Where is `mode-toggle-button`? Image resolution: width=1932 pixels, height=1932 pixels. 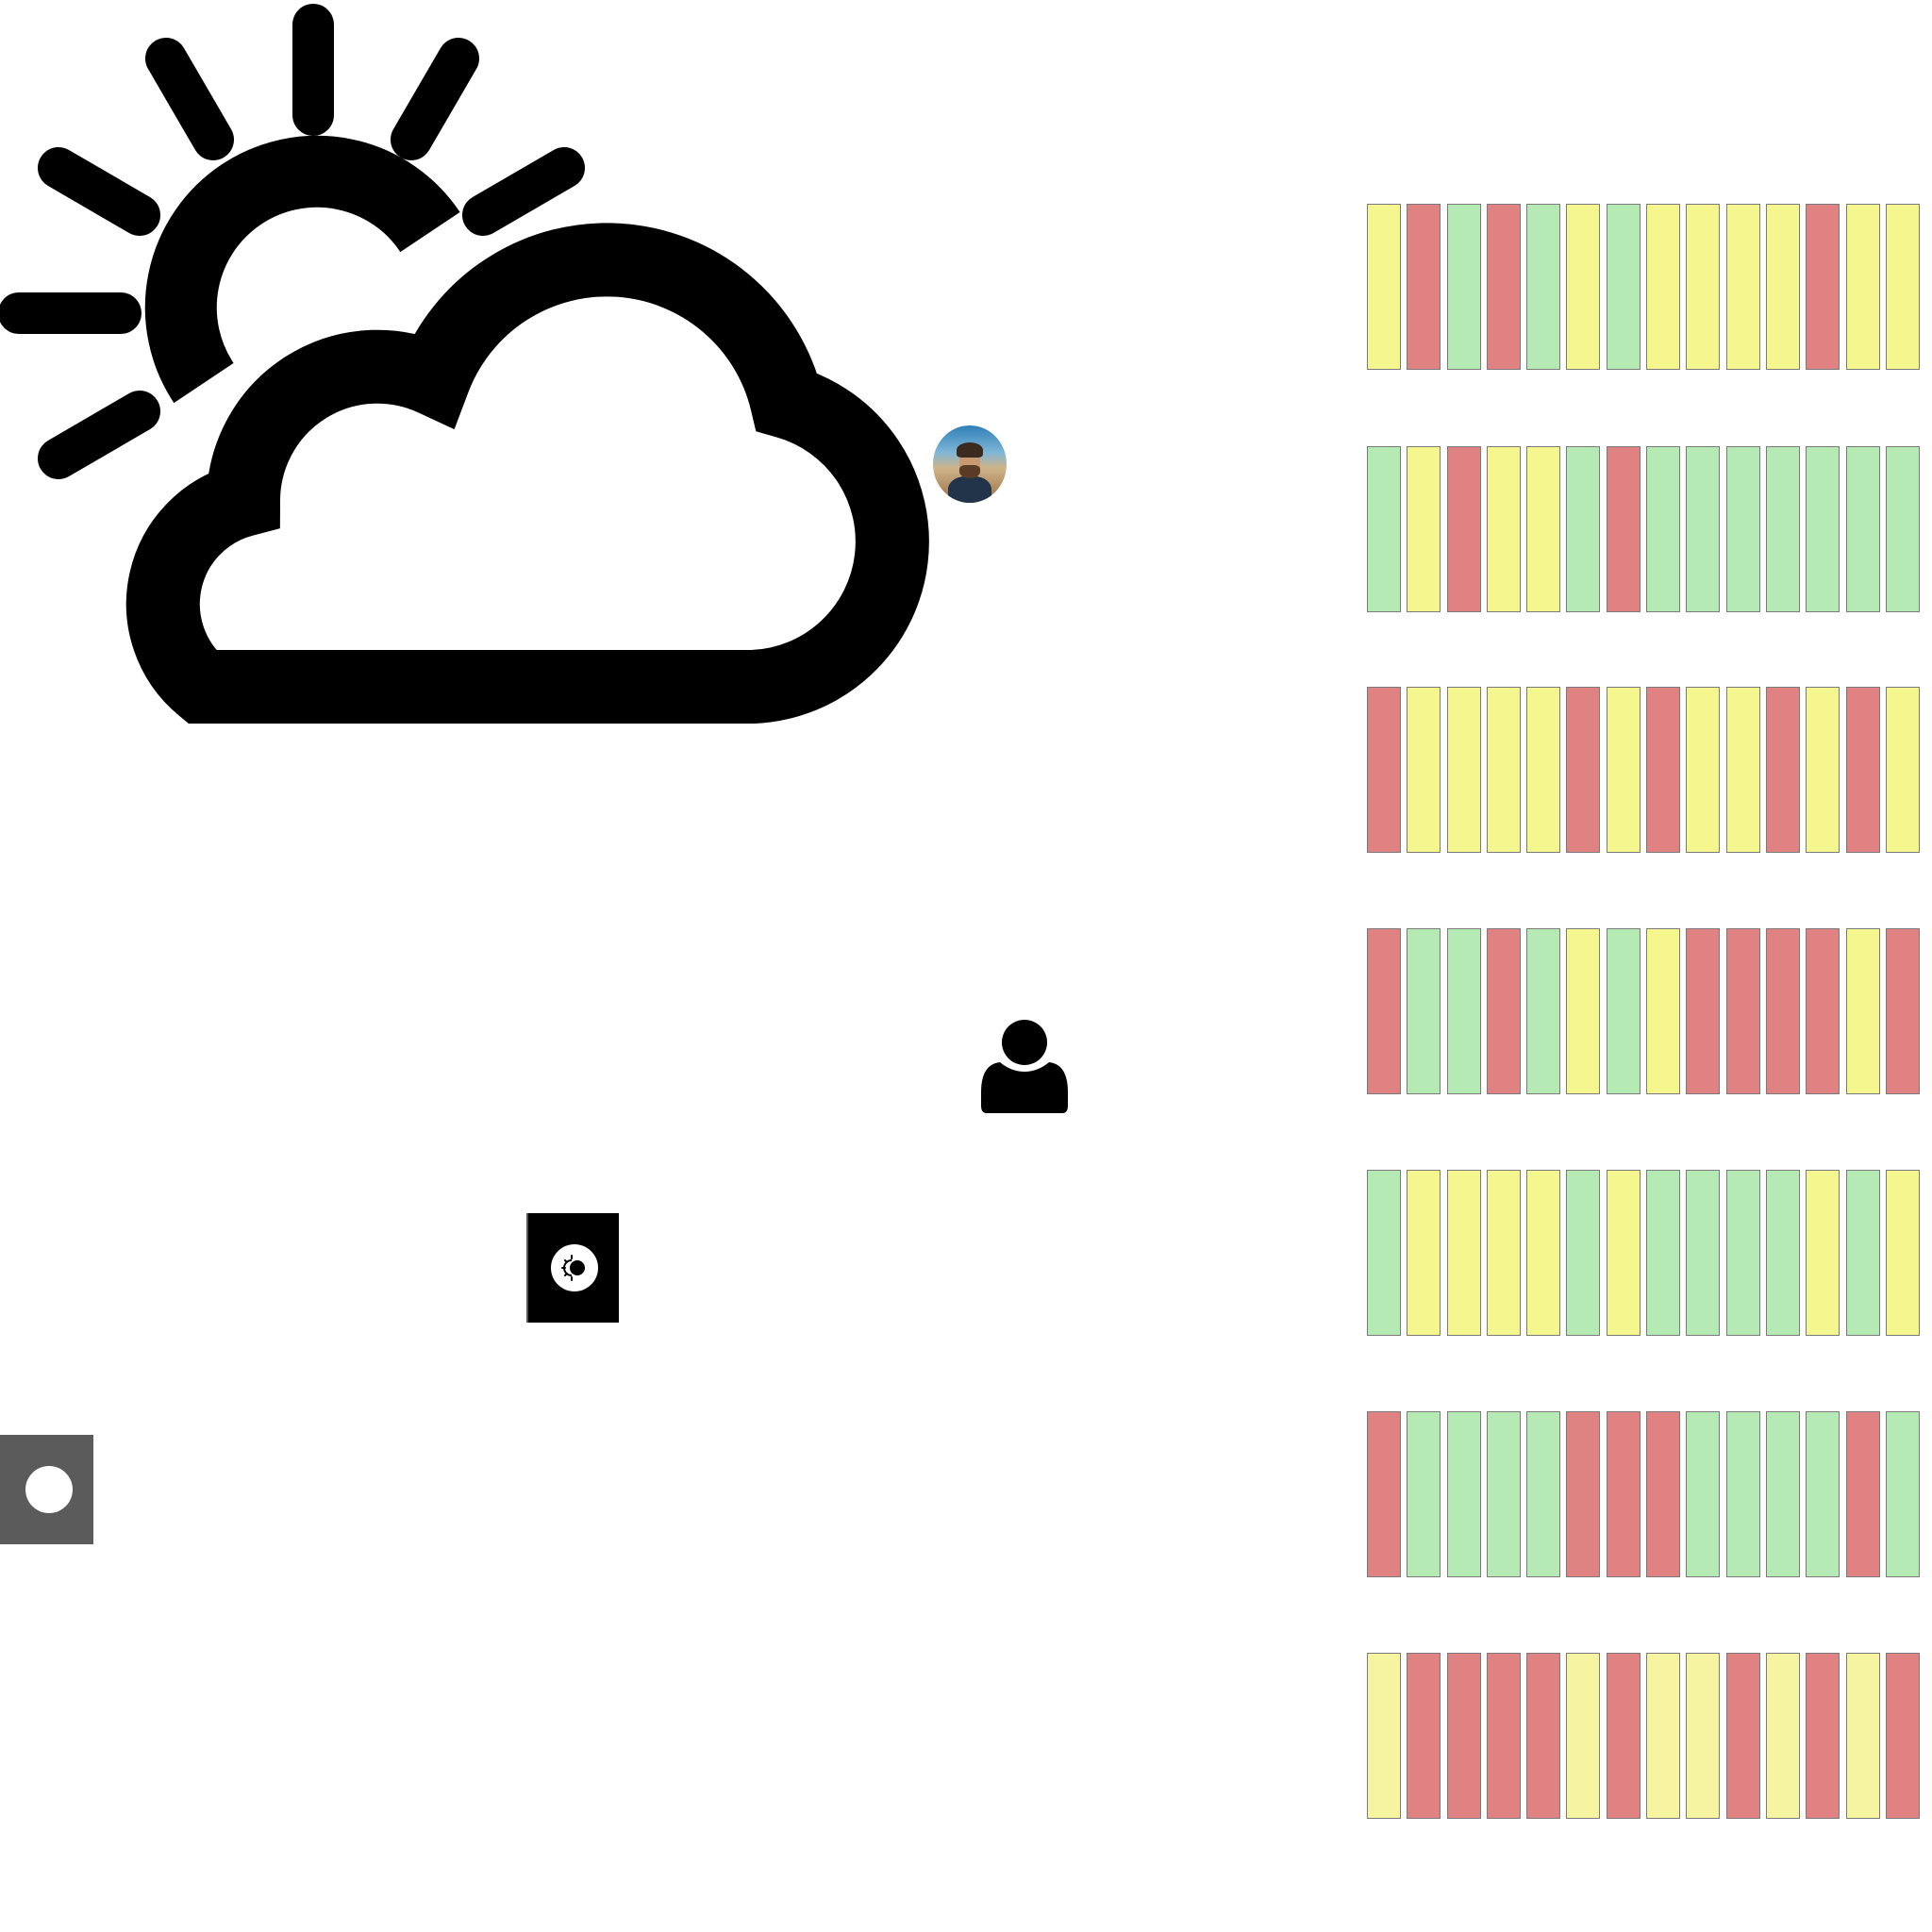 mode-toggle-button is located at coordinates (46, 1490).